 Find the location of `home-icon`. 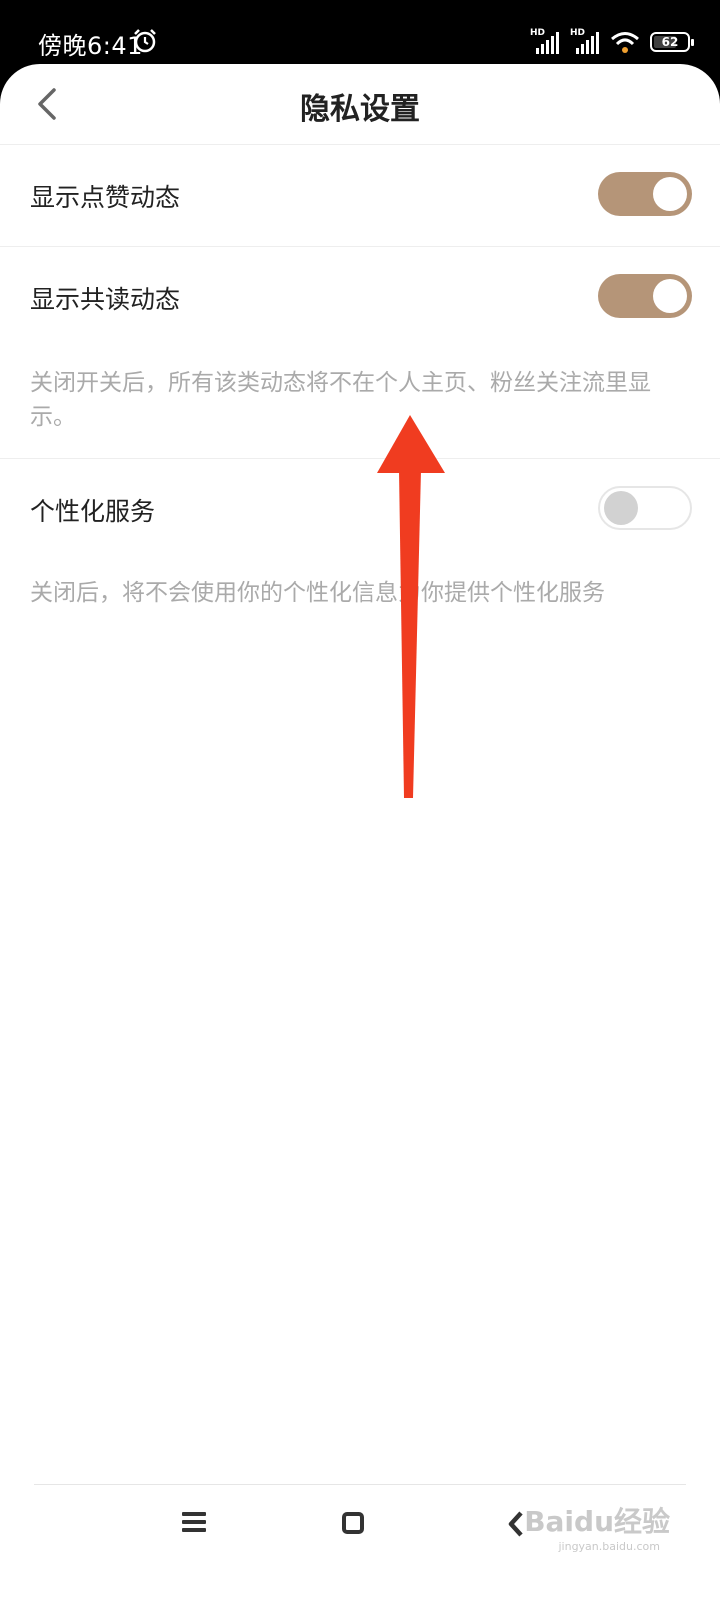

home-icon is located at coordinates (353, 1523).